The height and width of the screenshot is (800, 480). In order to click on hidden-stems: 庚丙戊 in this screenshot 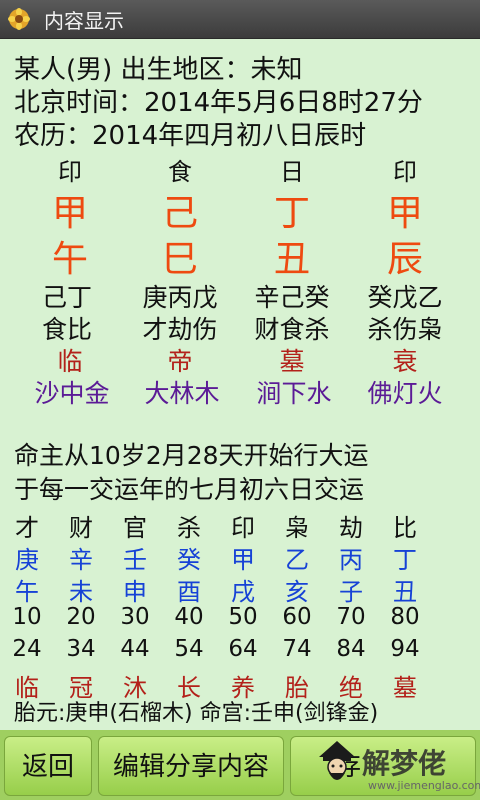, I will do `click(180, 297)`.